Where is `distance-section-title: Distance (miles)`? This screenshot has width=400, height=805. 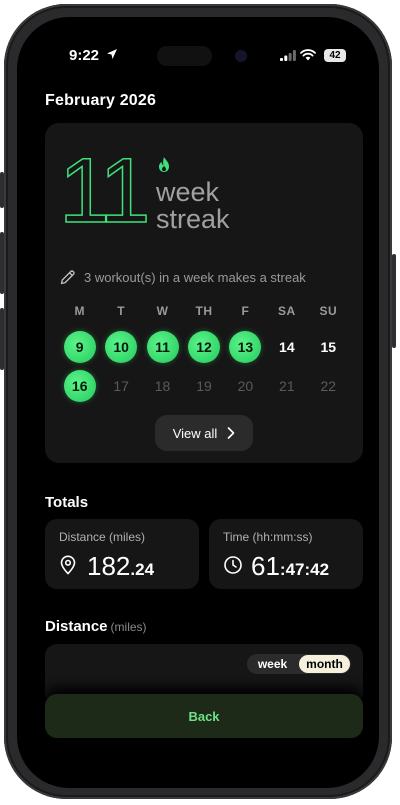
distance-section-title: Distance (miles) is located at coordinates (96, 626).